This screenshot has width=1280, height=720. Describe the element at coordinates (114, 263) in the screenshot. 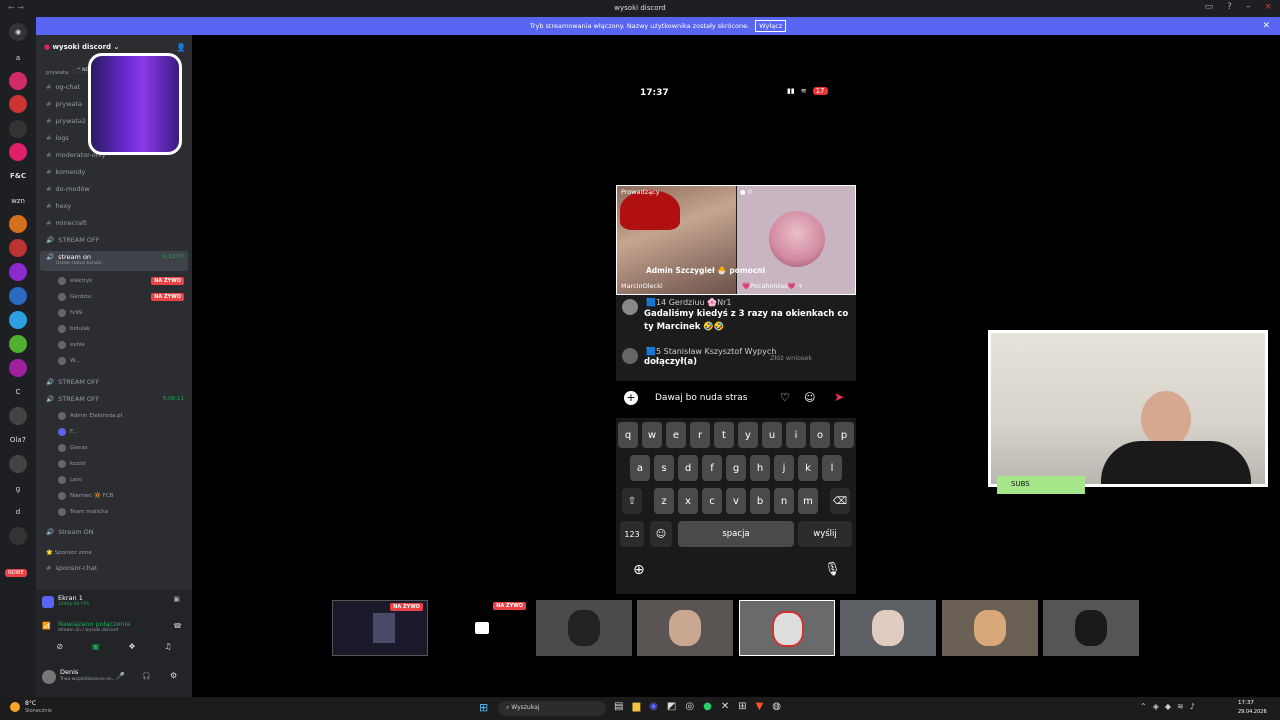

I see `channel-status: Ustaw status kanału` at that location.